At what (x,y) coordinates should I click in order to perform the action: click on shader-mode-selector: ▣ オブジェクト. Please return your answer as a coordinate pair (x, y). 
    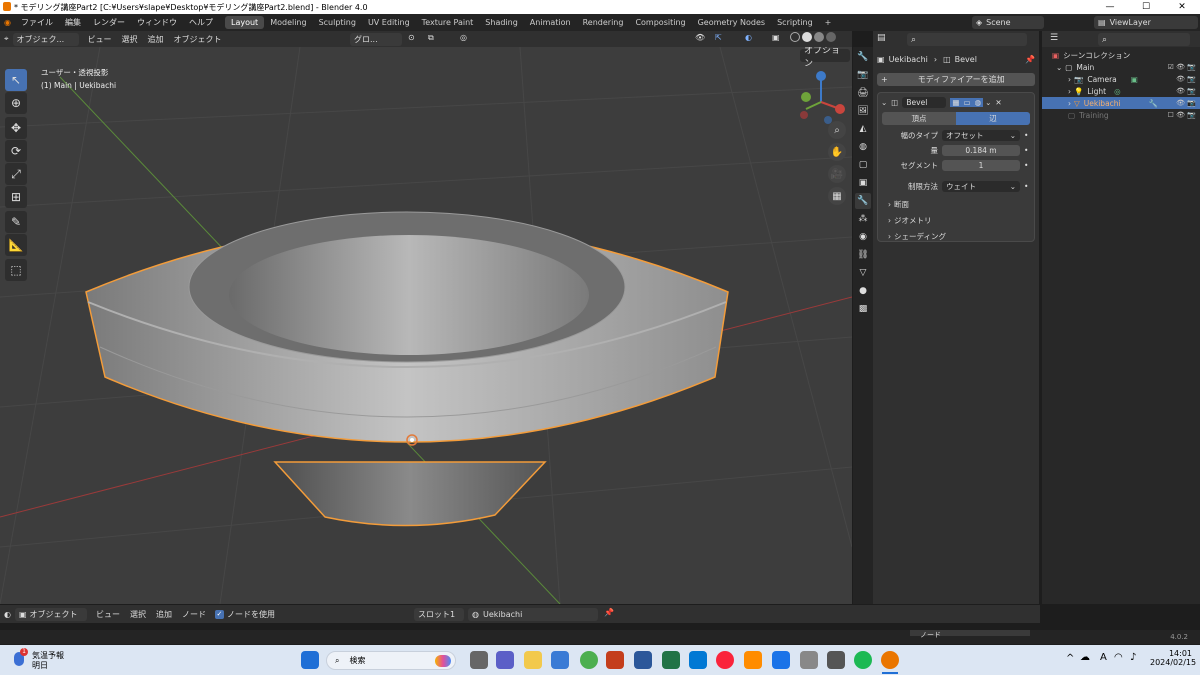
    Looking at the image, I should click on (50, 614).